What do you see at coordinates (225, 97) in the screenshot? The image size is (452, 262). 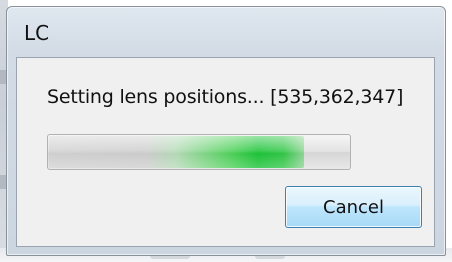 I see `status-message: Setting lens positions... [535,362,347]` at bounding box center [225, 97].